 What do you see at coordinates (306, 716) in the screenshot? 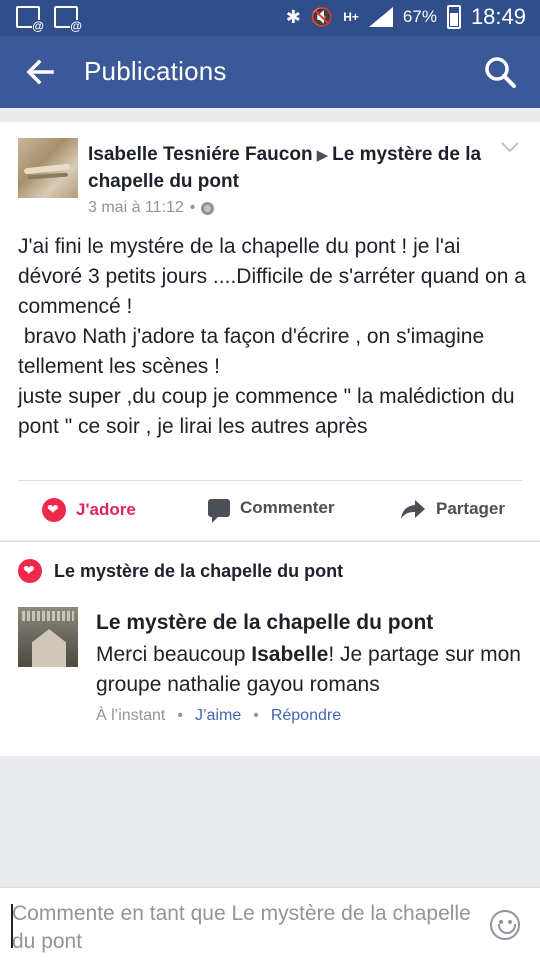
I see `reply-link: Répondre` at bounding box center [306, 716].